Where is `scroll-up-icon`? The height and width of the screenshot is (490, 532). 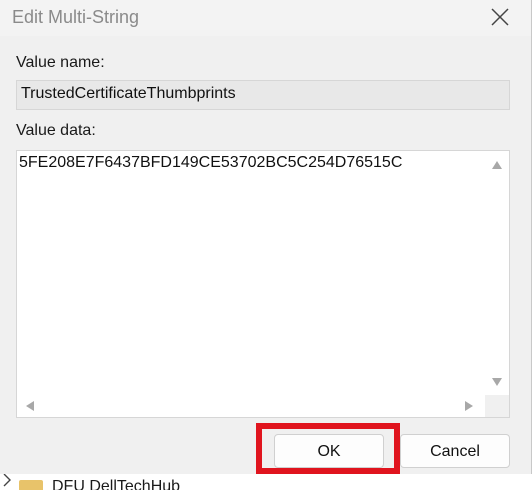
scroll-up-icon is located at coordinates (497, 165).